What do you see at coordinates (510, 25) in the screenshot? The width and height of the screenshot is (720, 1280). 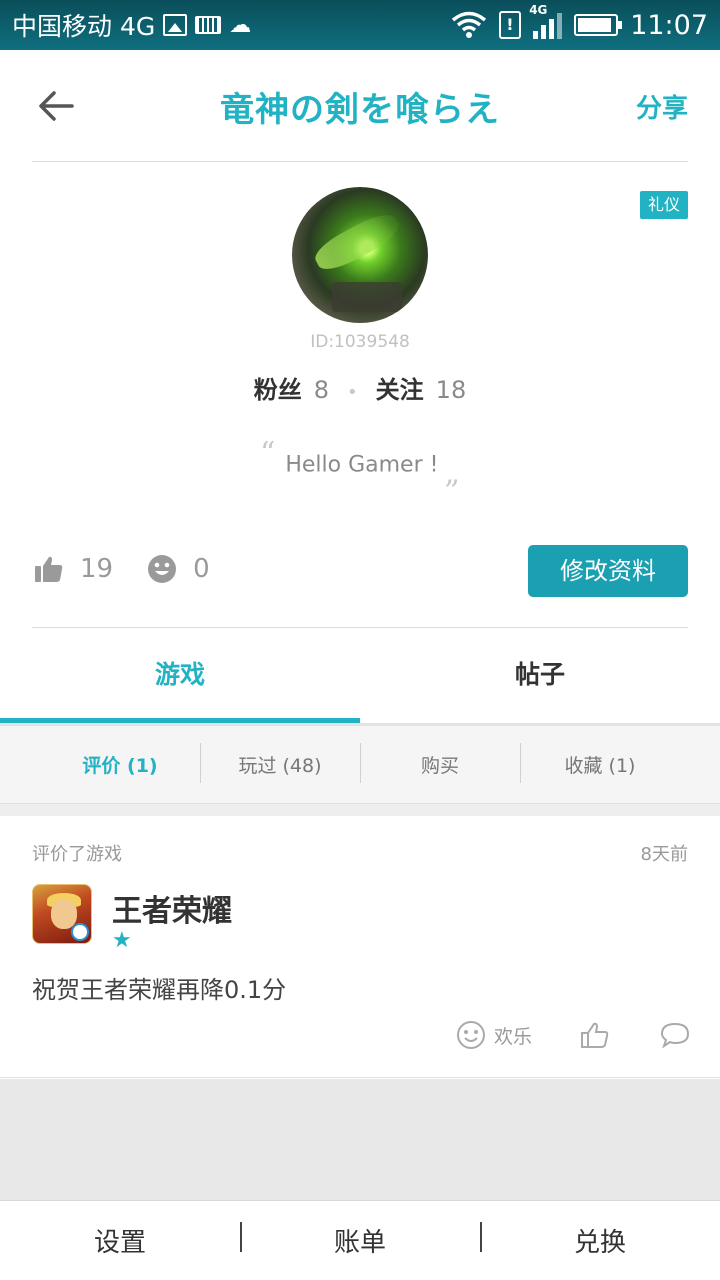 I see `sim-alert-icon: !` at bounding box center [510, 25].